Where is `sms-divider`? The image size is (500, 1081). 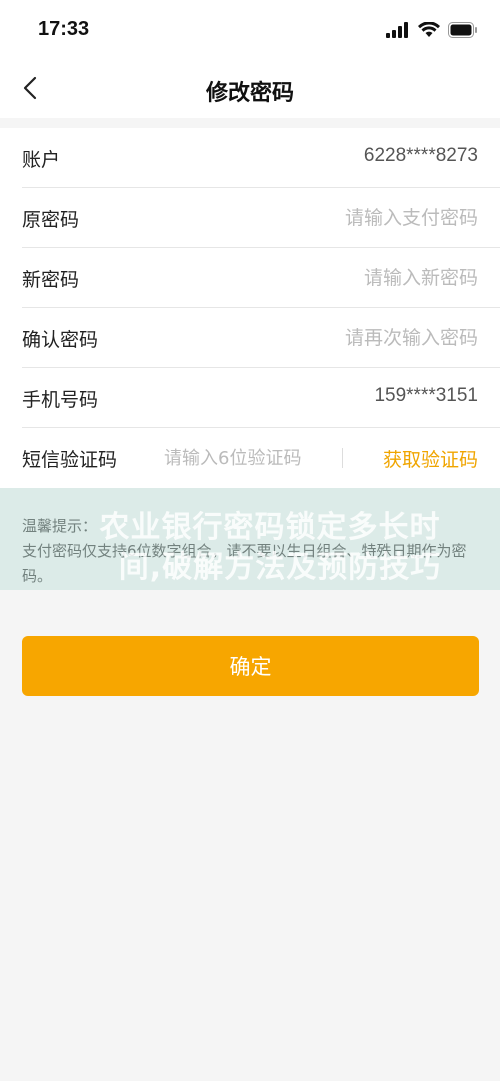 sms-divider is located at coordinates (342, 458).